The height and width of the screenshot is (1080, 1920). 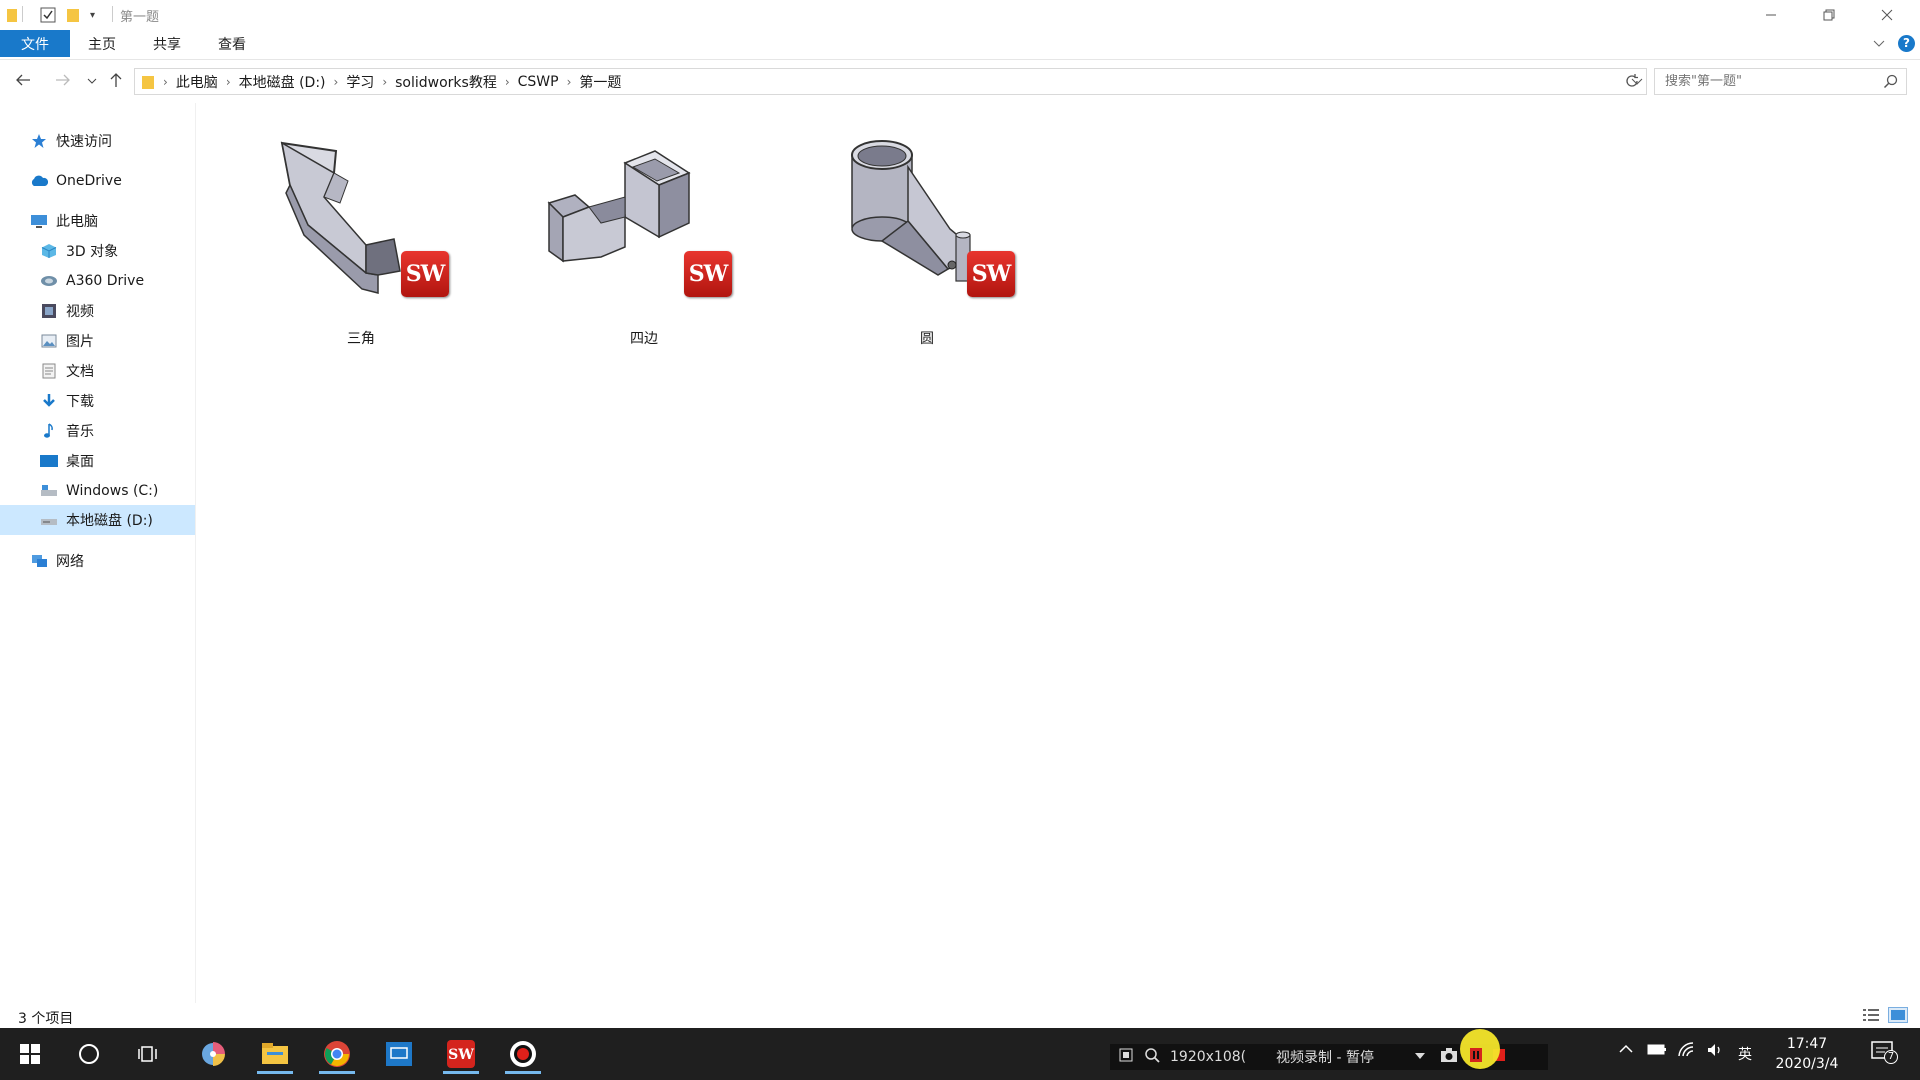 What do you see at coordinates (49, 491) in the screenshot?
I see `disk-icon` at bounding box center [49, 491].